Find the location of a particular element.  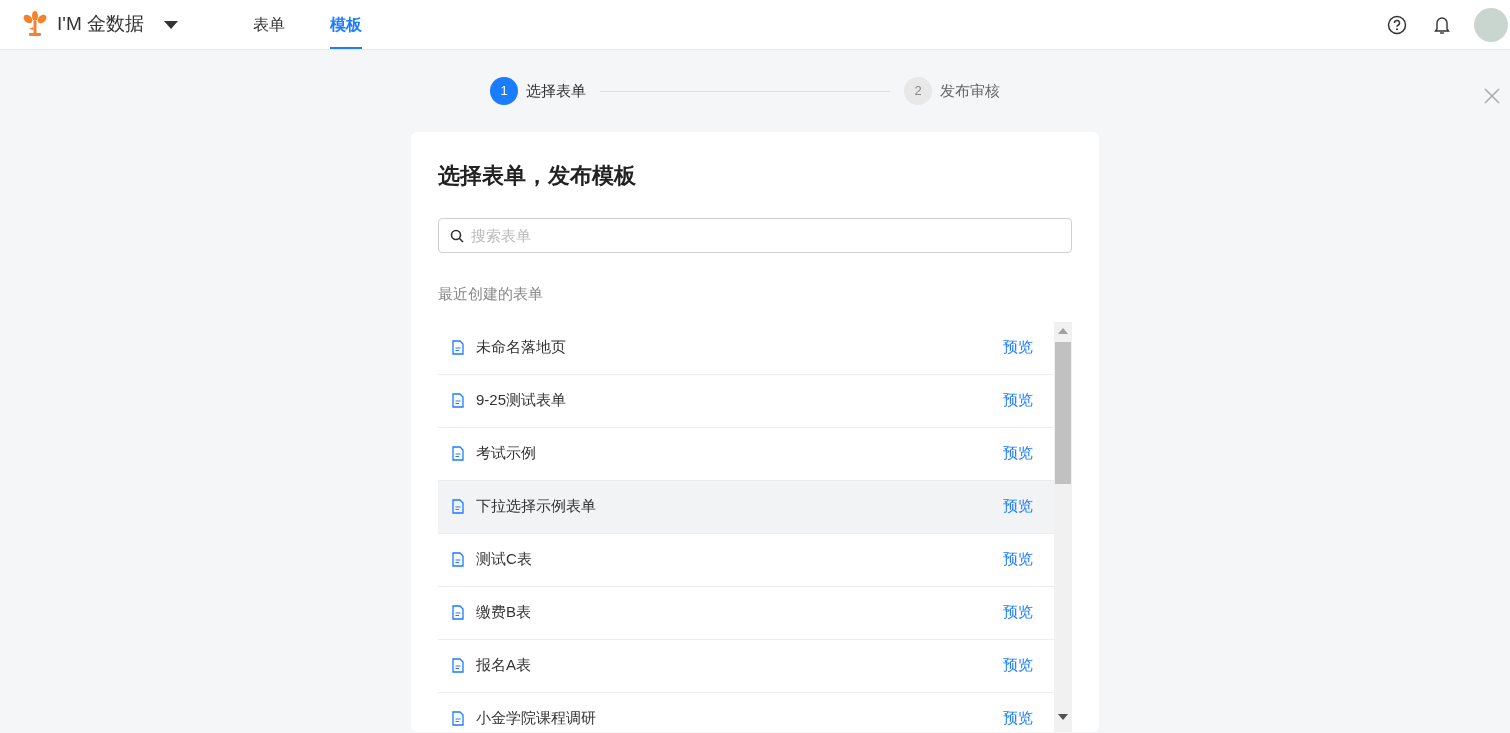

step-number: 2 is located at coordinates (918, 91).